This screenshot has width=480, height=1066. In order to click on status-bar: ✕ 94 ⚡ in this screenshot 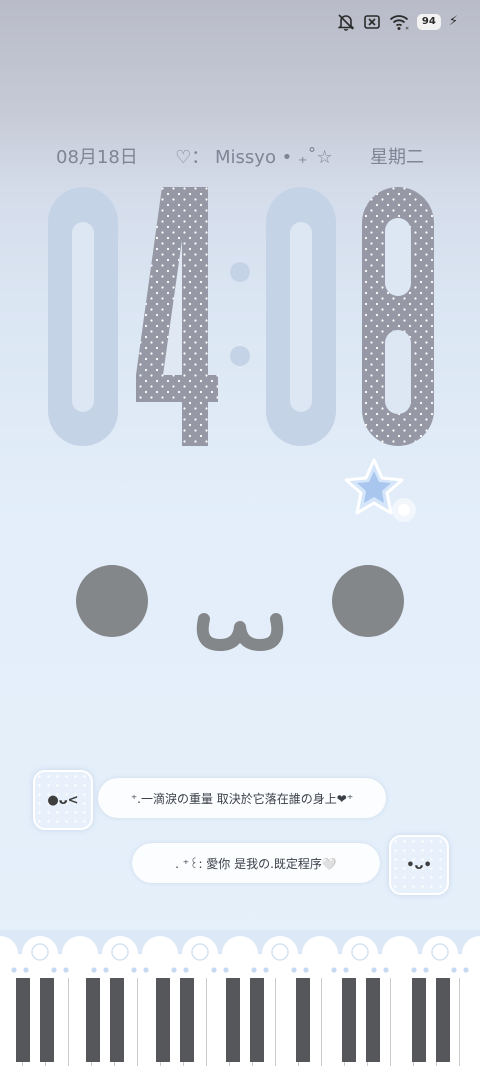, I will do `click(397, 22)`.